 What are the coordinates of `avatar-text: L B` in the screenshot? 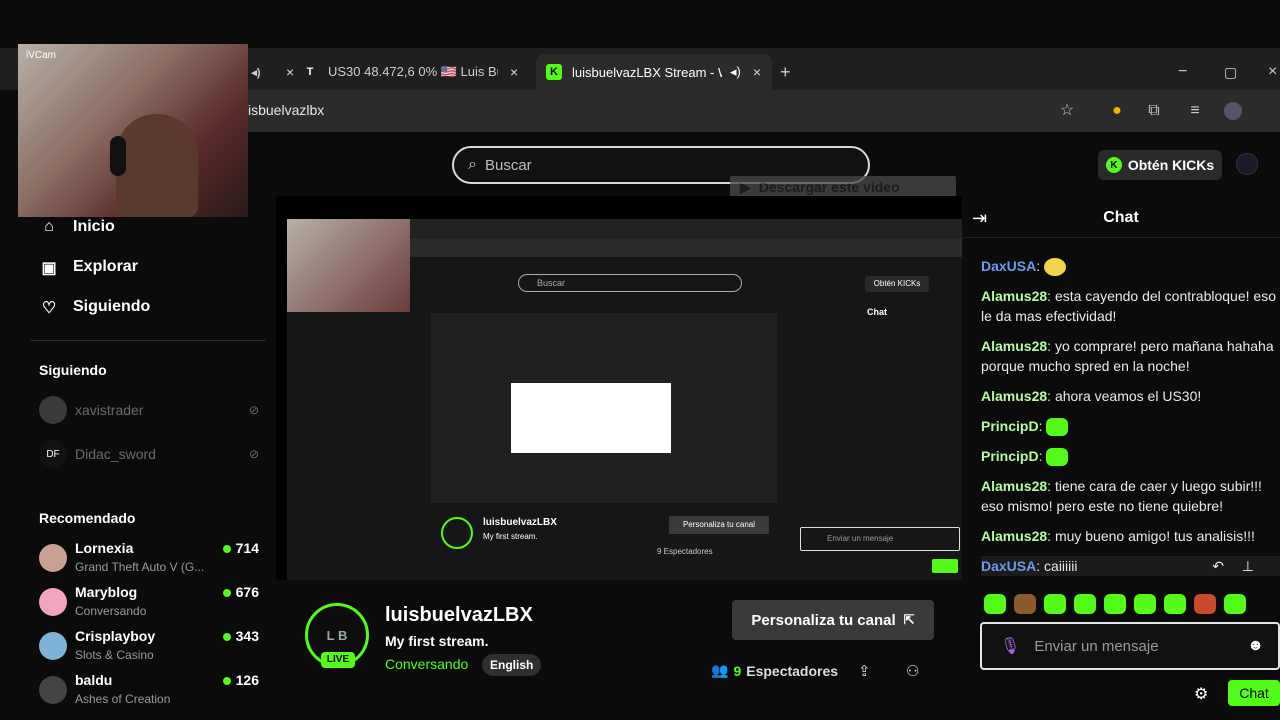 It's located at (337, 635).